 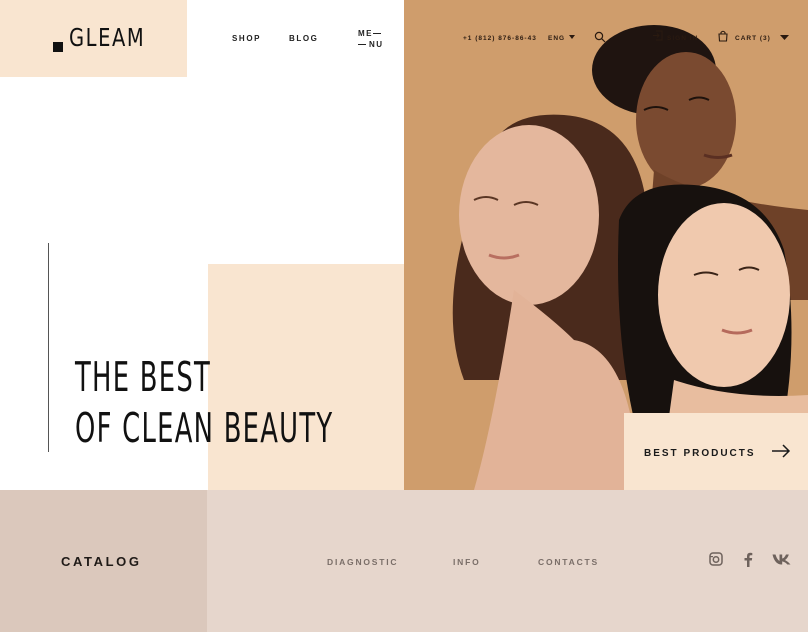 I want to click on phone-number: +1 (812) 876-86-43, so click(x=500, y=38).